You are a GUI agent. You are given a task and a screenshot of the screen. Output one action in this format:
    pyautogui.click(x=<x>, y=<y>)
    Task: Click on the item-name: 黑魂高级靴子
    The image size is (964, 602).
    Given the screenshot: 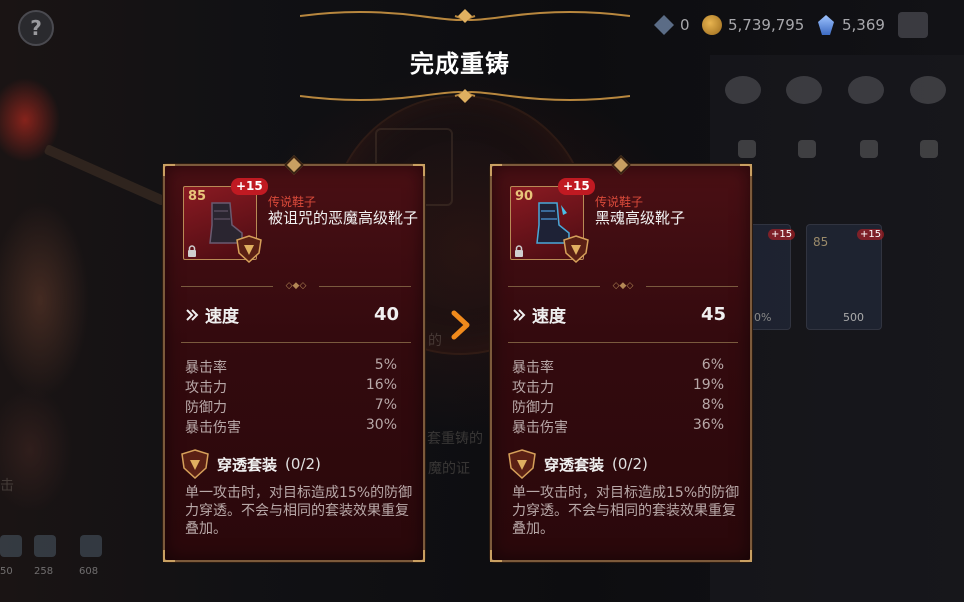 What is the action you would take?
    pyautogui.click(x=640, y=218)
    